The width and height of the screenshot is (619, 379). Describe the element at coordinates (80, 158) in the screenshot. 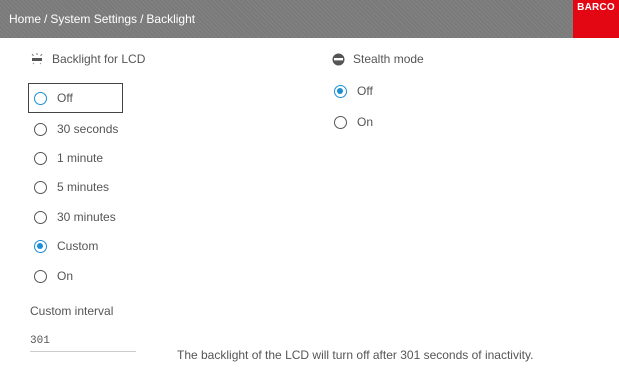

I see `option-label: 1 minute` at that location.